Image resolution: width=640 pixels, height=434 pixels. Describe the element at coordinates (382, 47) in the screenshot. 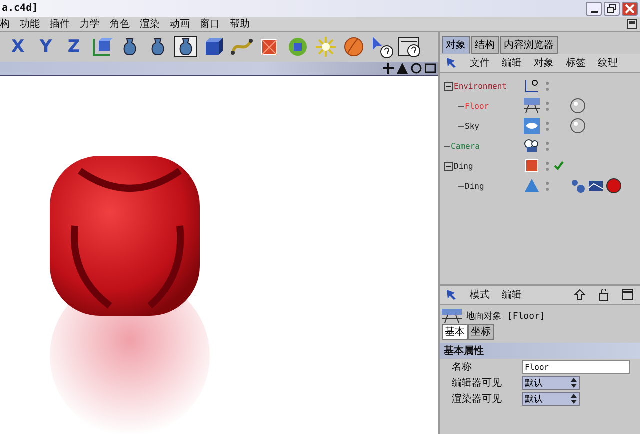

I see `help-arrow-icon` at that location.